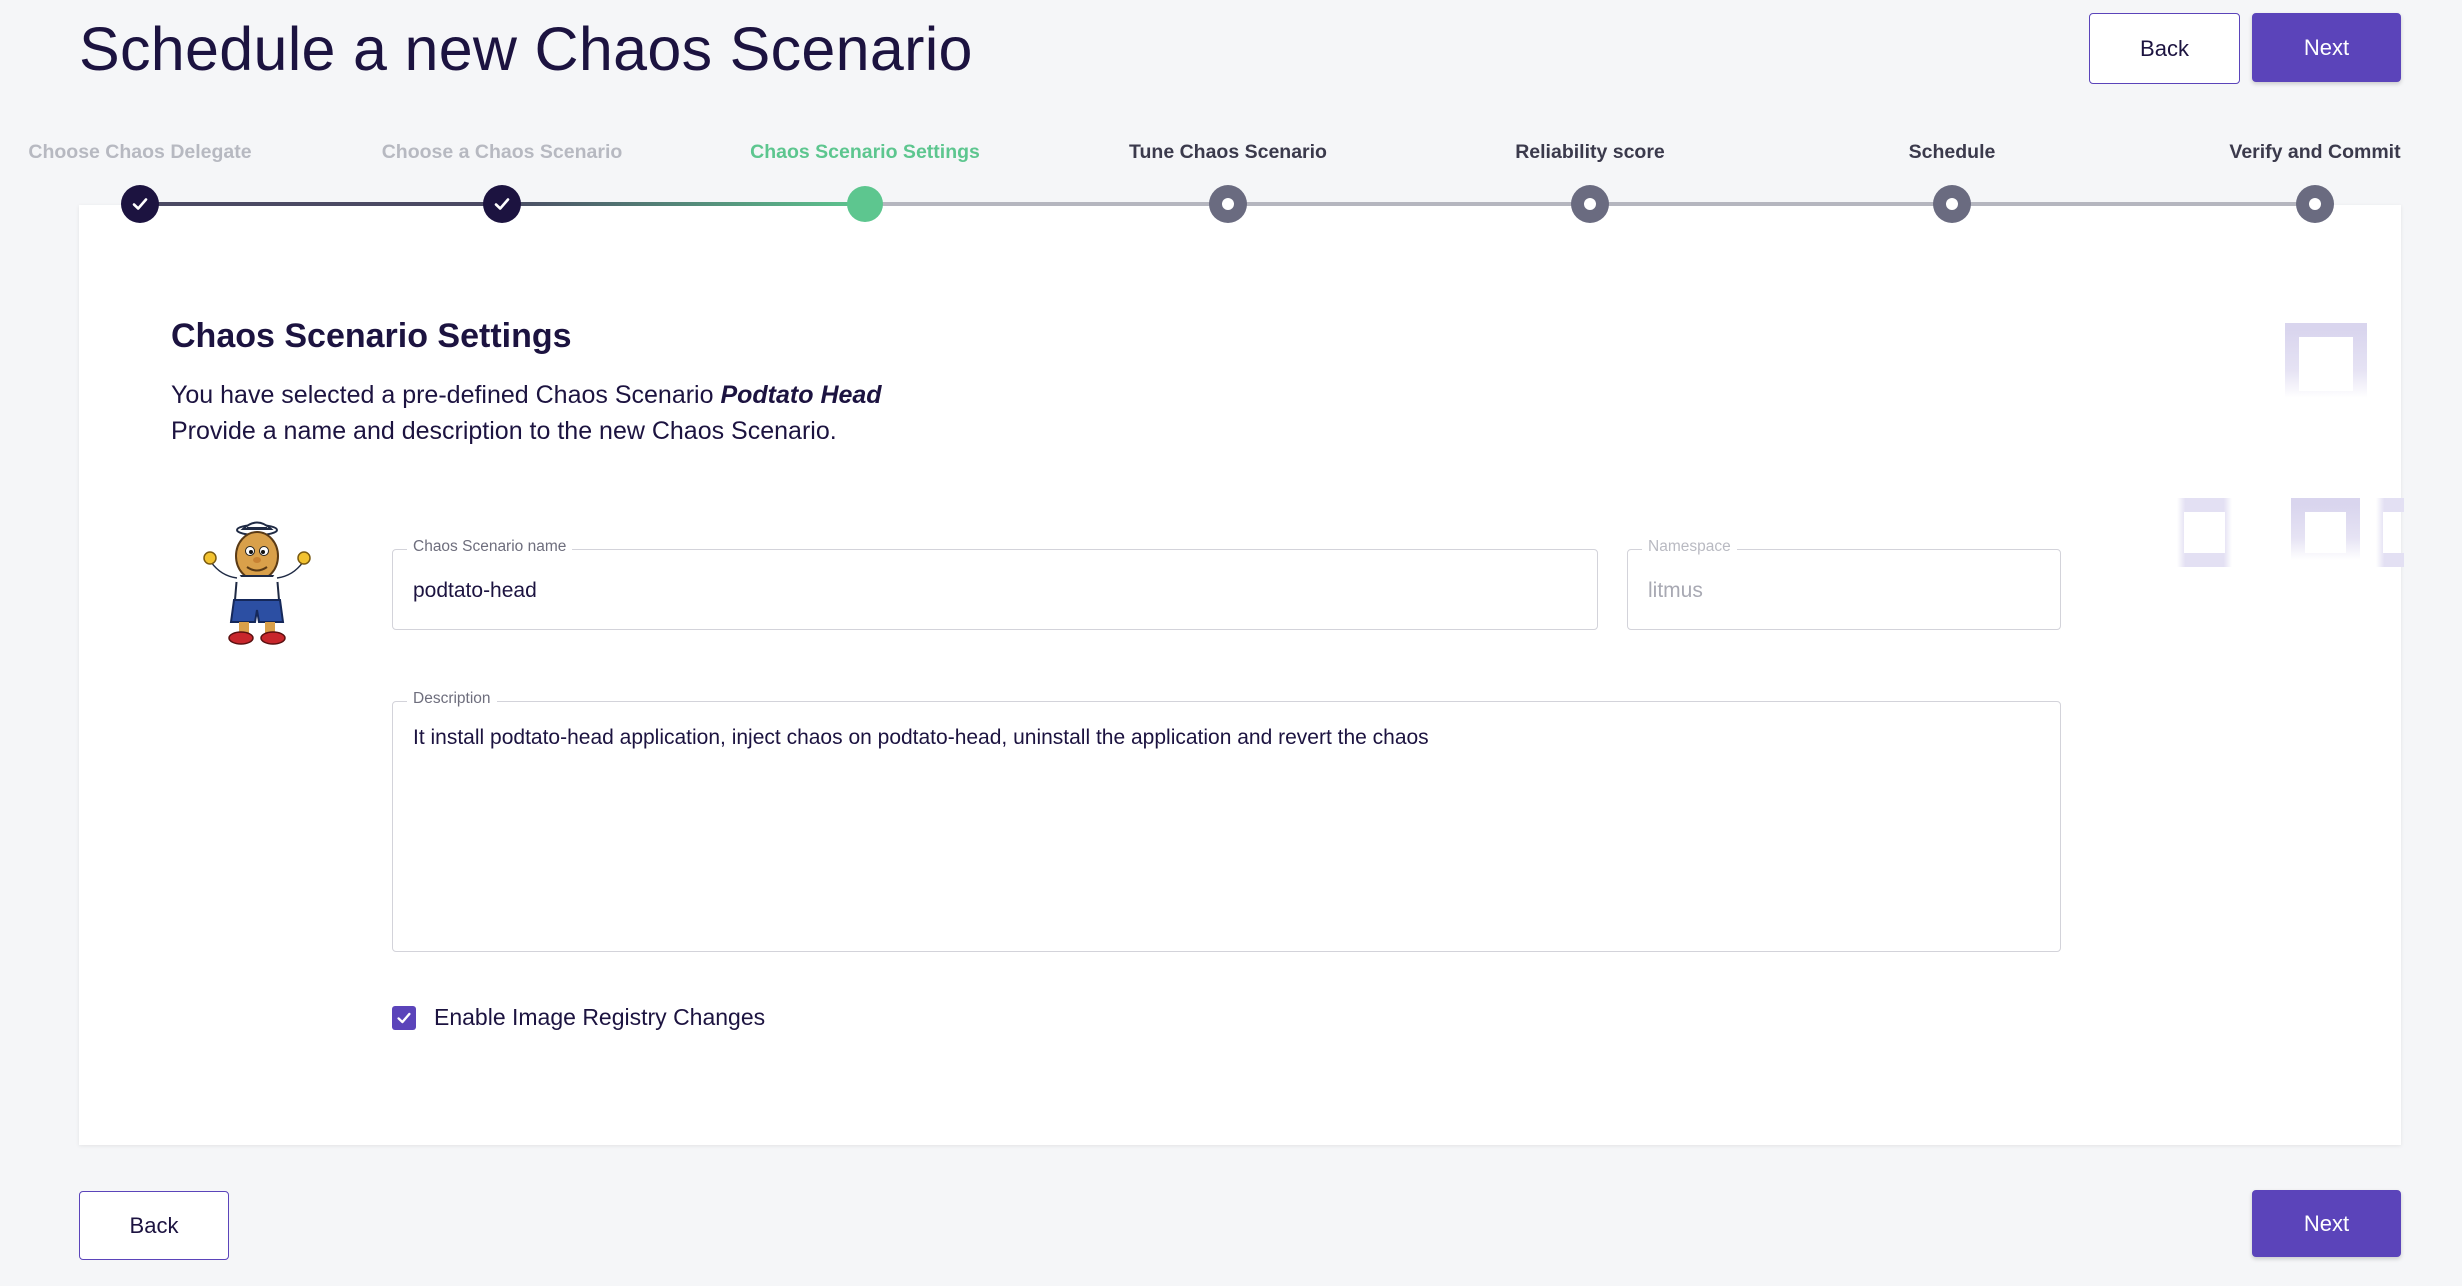 This screenshot has height=1286, width=2462. Describe the element at coordinates (475, 591) in the screenshot. I see `chaos-scenario-name-value: podtato-head` at that location.